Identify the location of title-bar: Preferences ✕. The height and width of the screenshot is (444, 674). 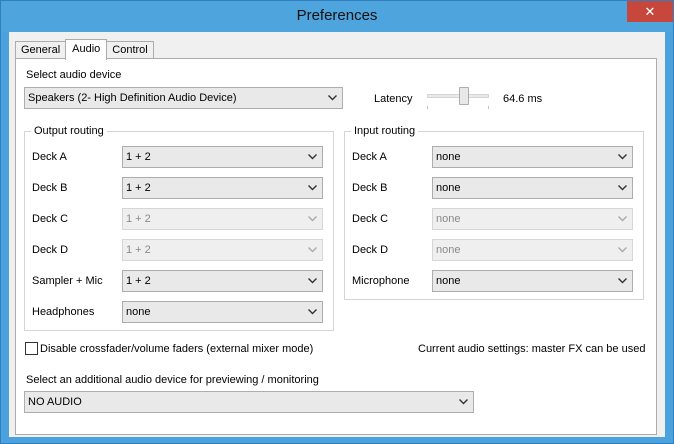
(337, 16).